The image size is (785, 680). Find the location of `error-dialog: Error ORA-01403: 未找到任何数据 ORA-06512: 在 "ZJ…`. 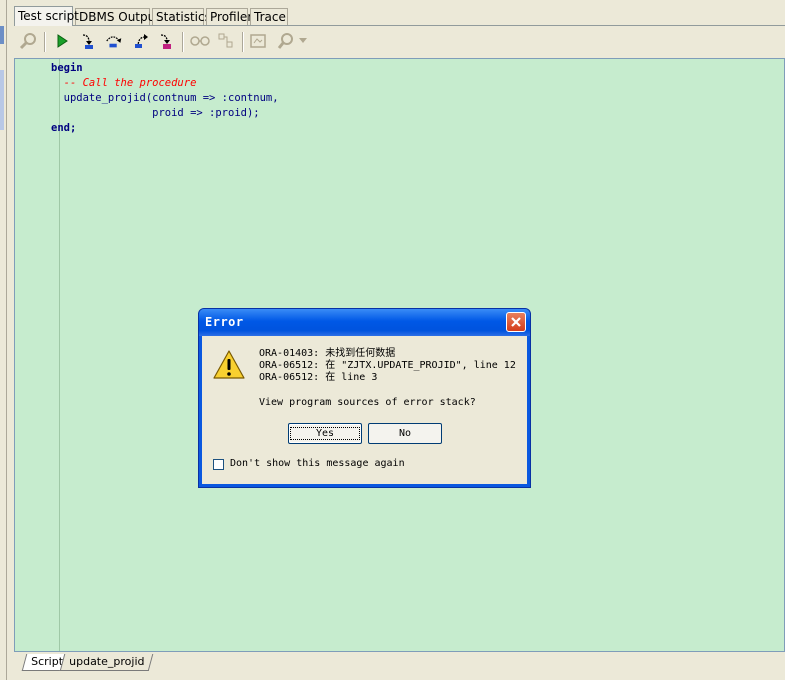

error-dialog: Error ORA-01403: 未找到任何数据 ORA-06512: 在 "ZJ… is located at coordinates (364, 398).